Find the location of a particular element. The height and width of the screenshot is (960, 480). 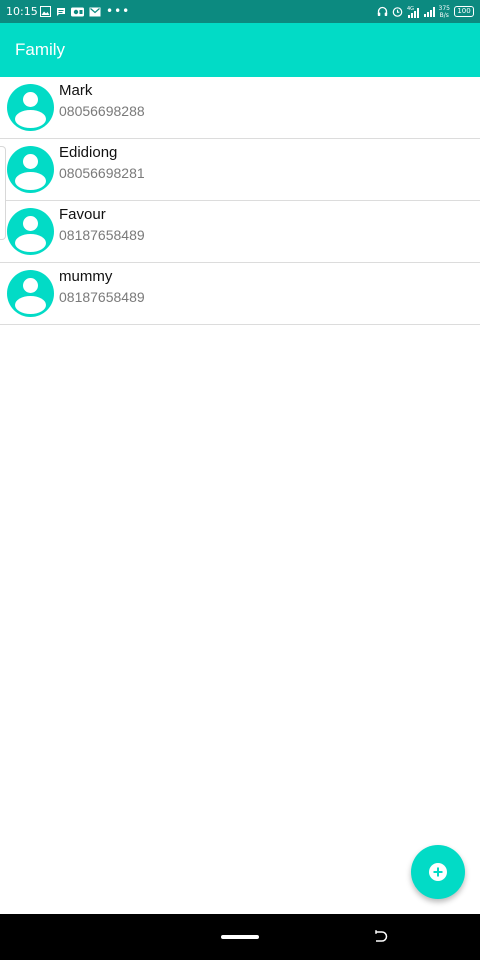

signal-4g-icon: 4G is located at coordinates (413, 11).